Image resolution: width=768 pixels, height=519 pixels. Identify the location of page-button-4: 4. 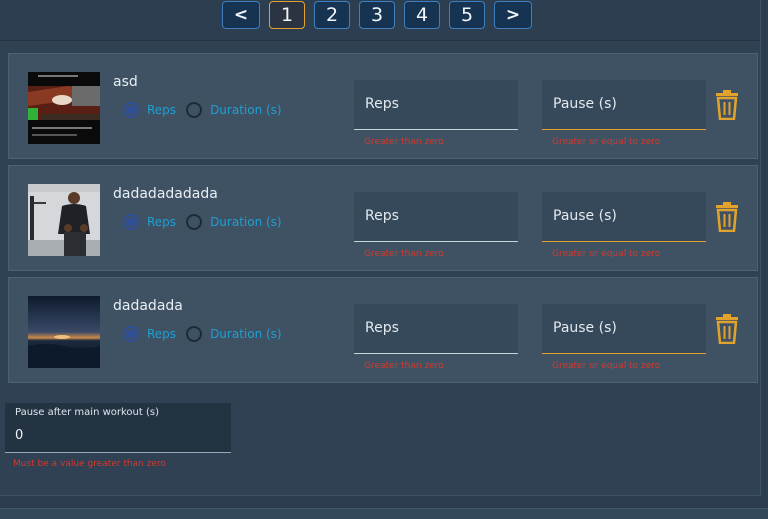
(422, 15).